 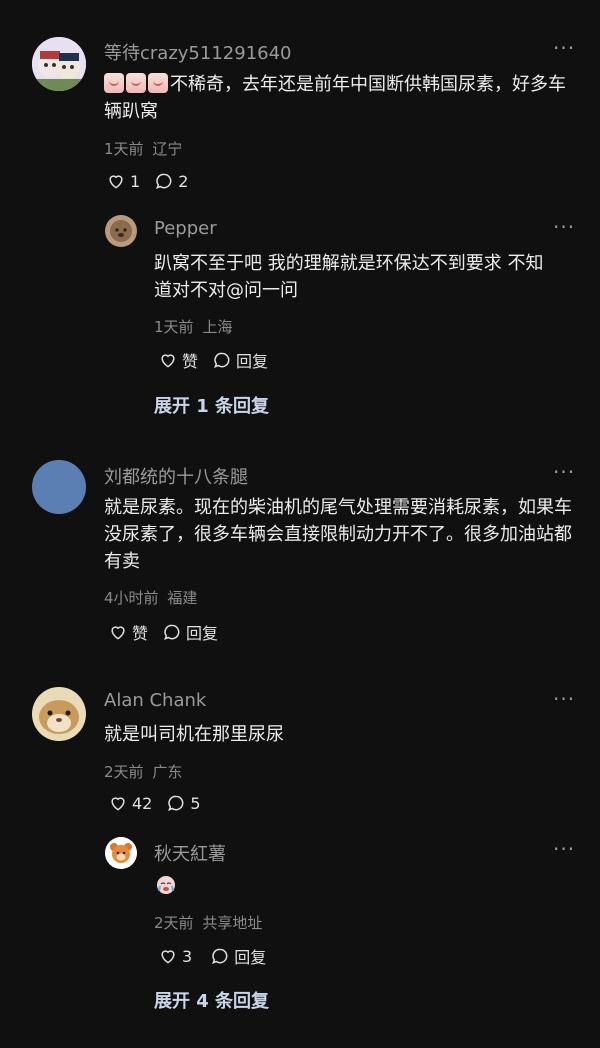 What do you see at coordinates (124, 772) in the screenshot?
I see `comment-time: 2天前` at bounding box center [124, 772].